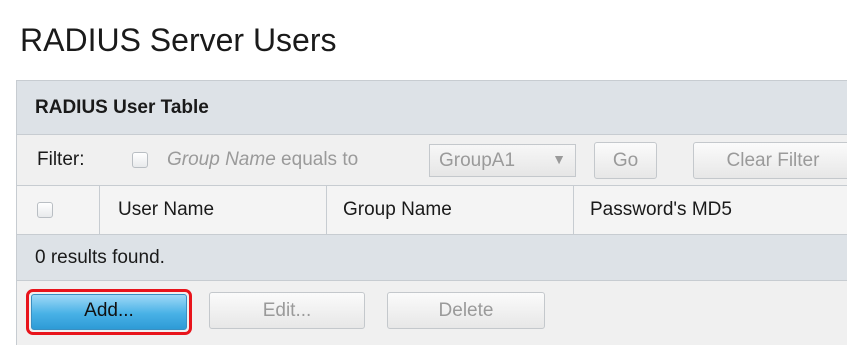  I want to click on filter-label: Filter:, so click(61, 159).